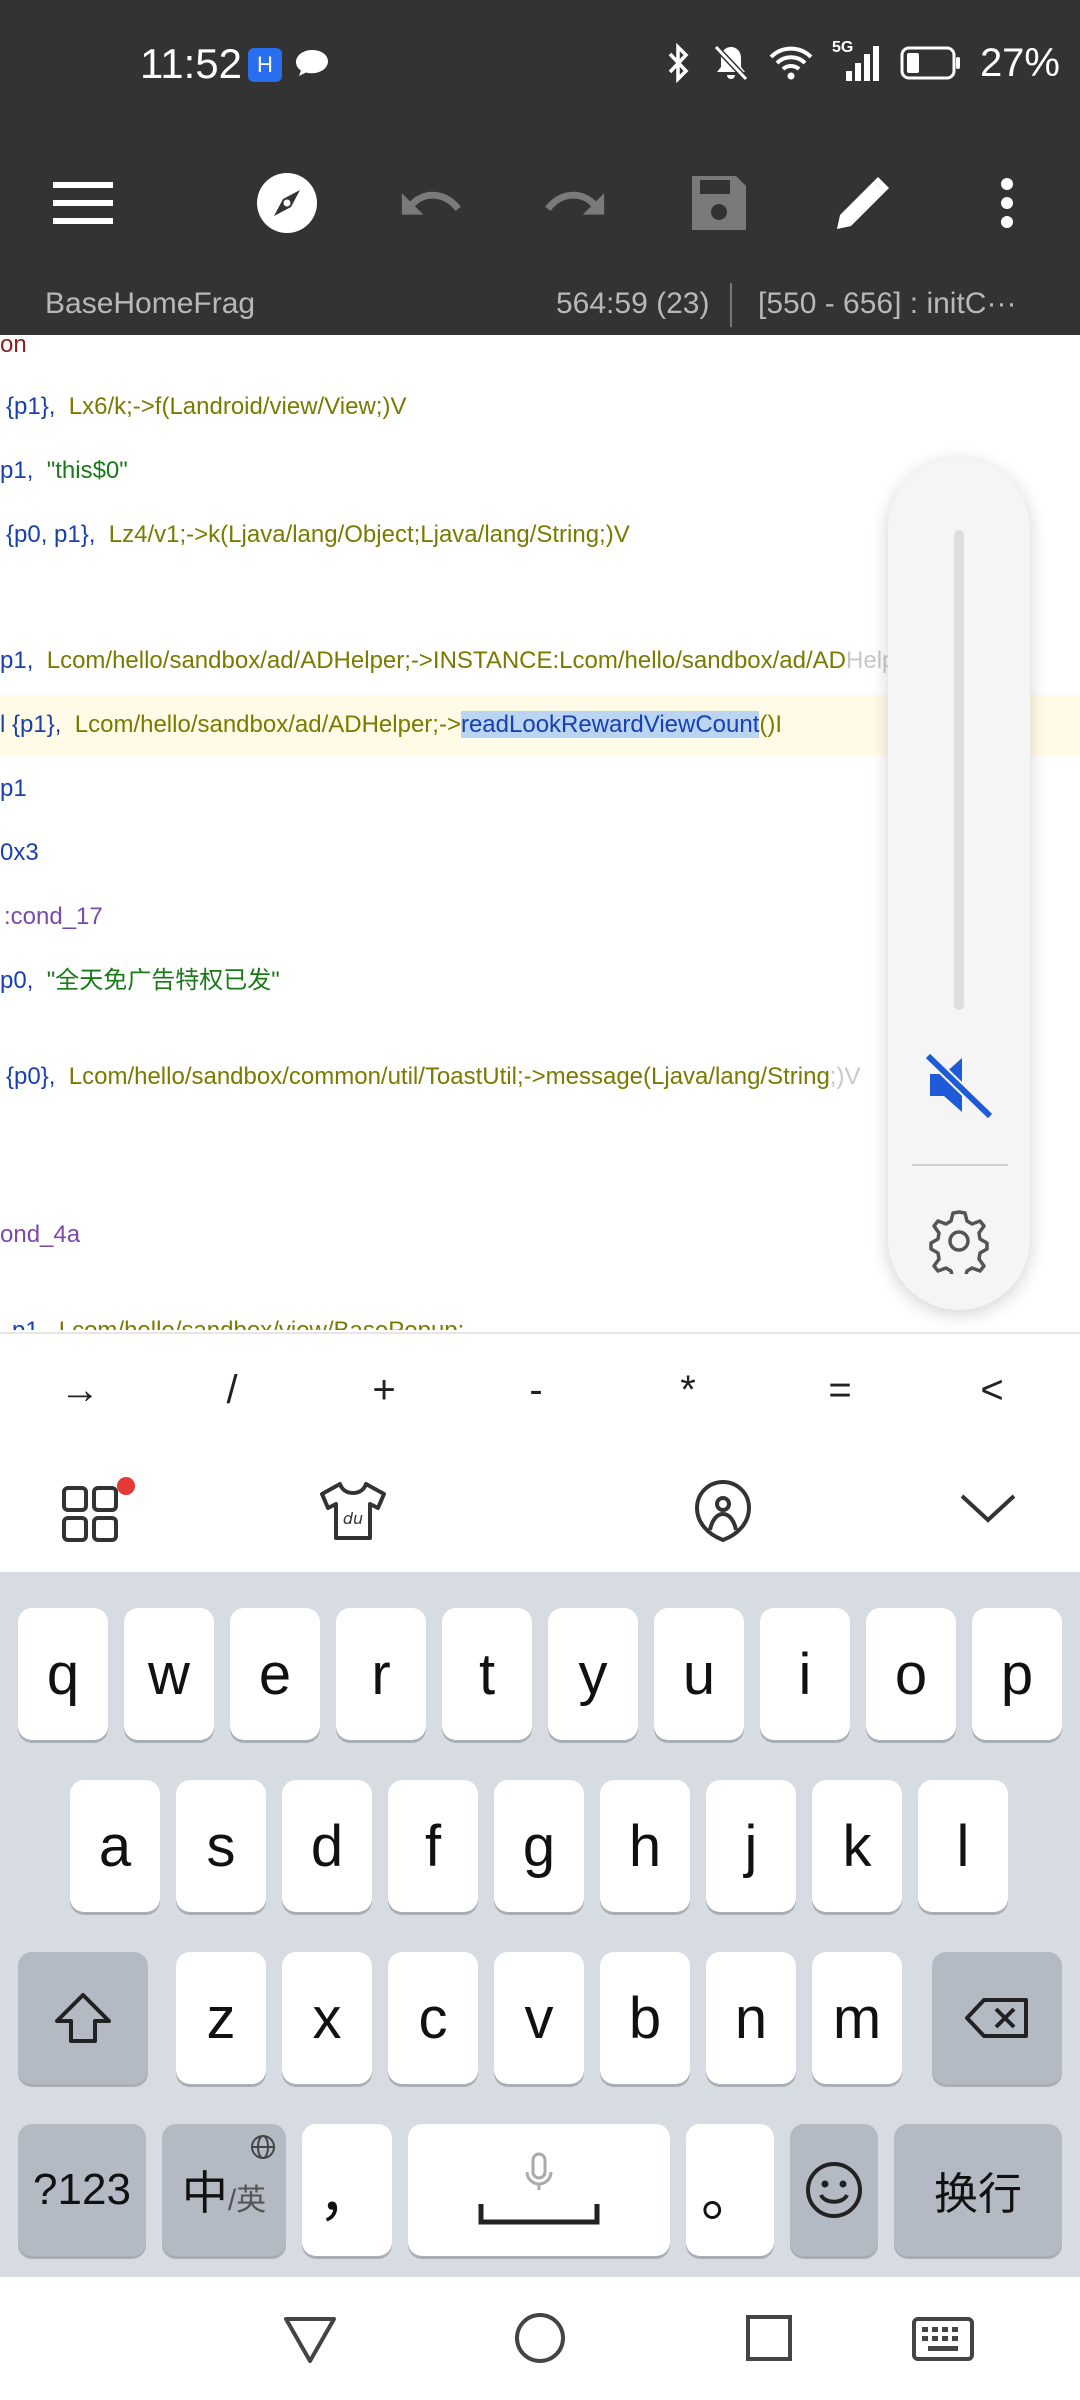  Describe the element at coordinates (63, 1674) in the screenshot. I see `key-q: q` at that location.